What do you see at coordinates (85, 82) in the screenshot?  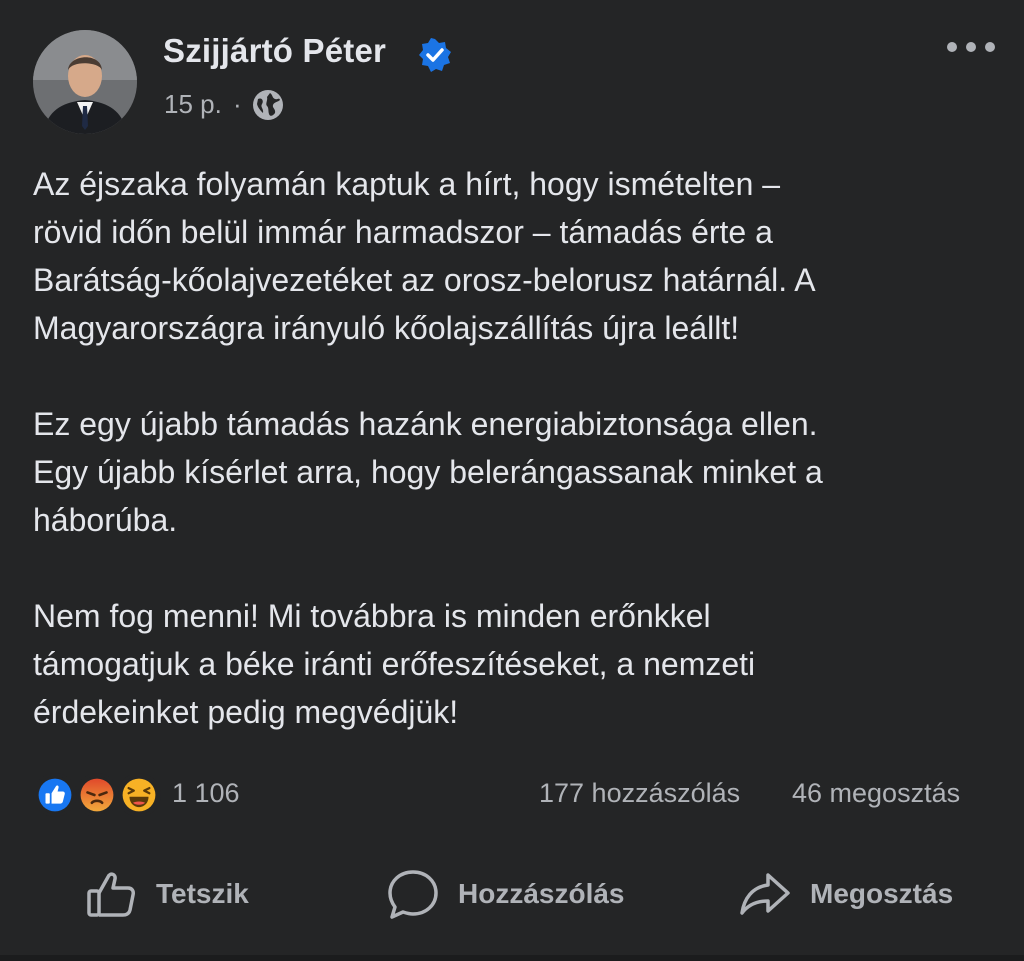 I see `author-avatar` at bounding box center [85, 82].